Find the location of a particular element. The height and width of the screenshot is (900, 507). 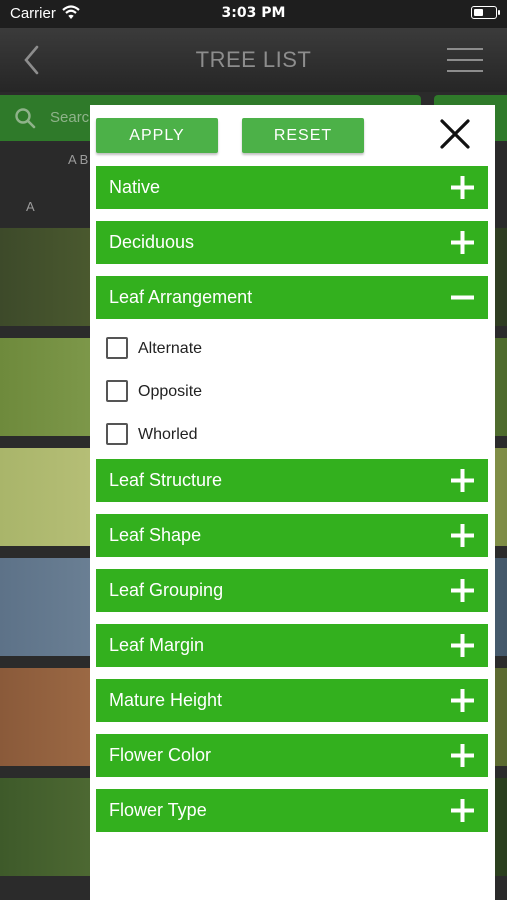

apply-button: APPLY is located at coordinates (157, 135).